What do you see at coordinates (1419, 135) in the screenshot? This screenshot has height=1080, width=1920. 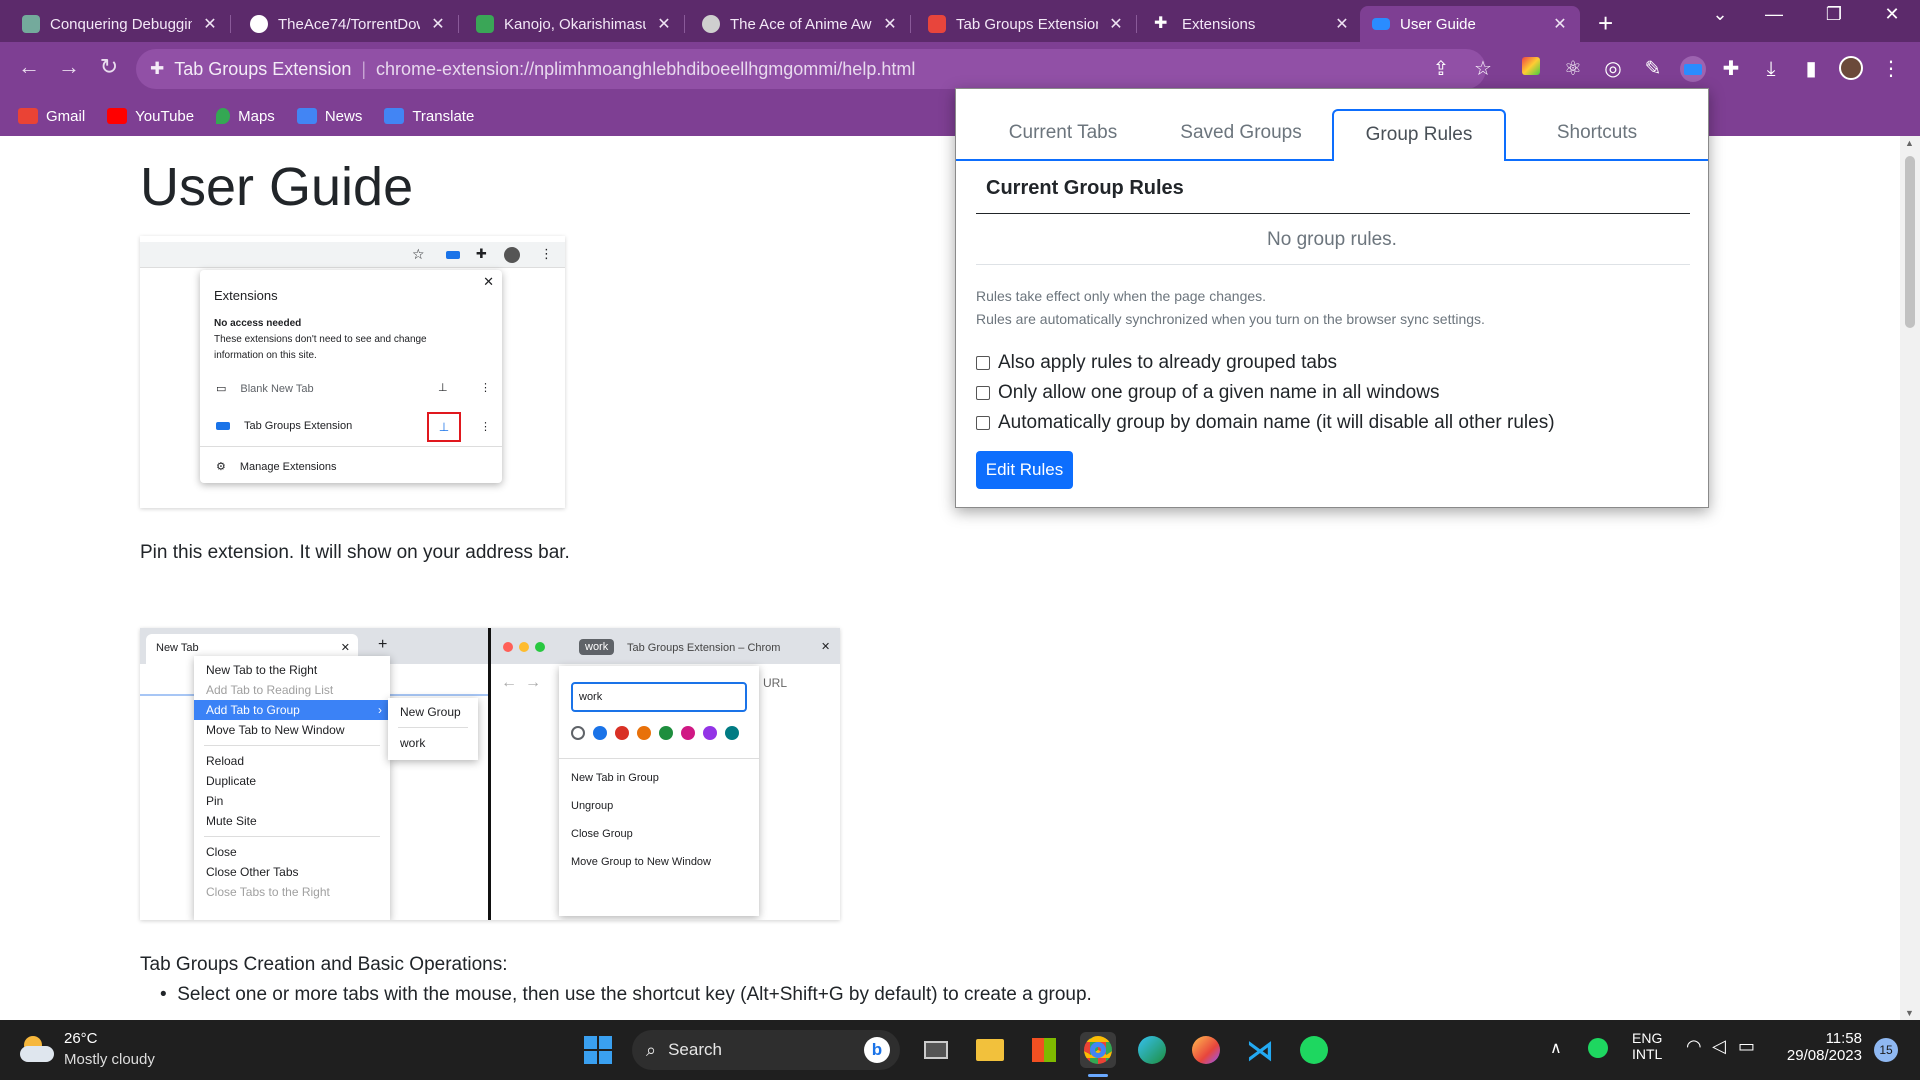 I see `tab-group-rules: Group Rules` at bounding box center [1419, 135].